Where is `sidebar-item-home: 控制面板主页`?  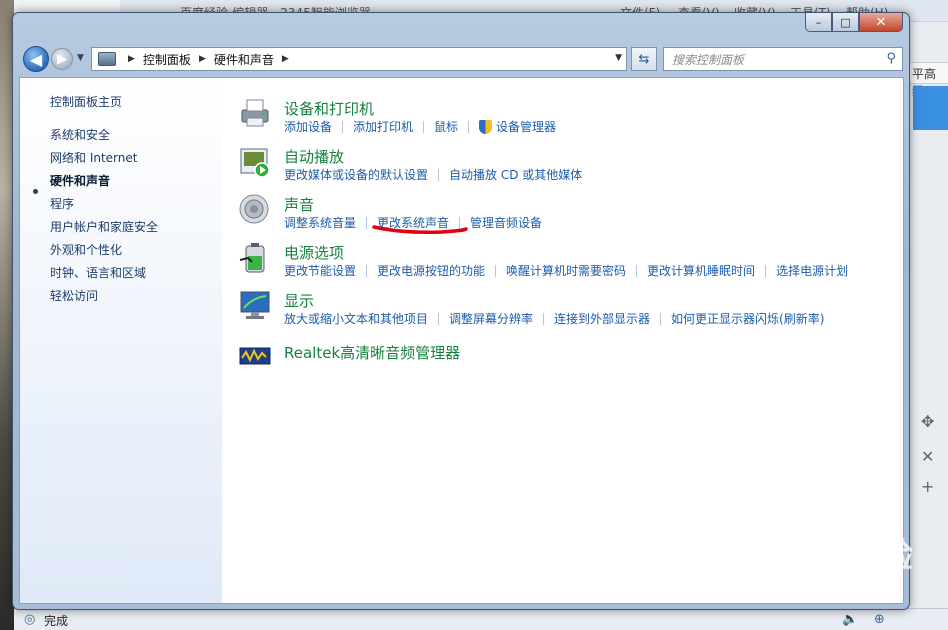
sidebar-item-home: 控制面板主页 is located at coordinates (86, 101).